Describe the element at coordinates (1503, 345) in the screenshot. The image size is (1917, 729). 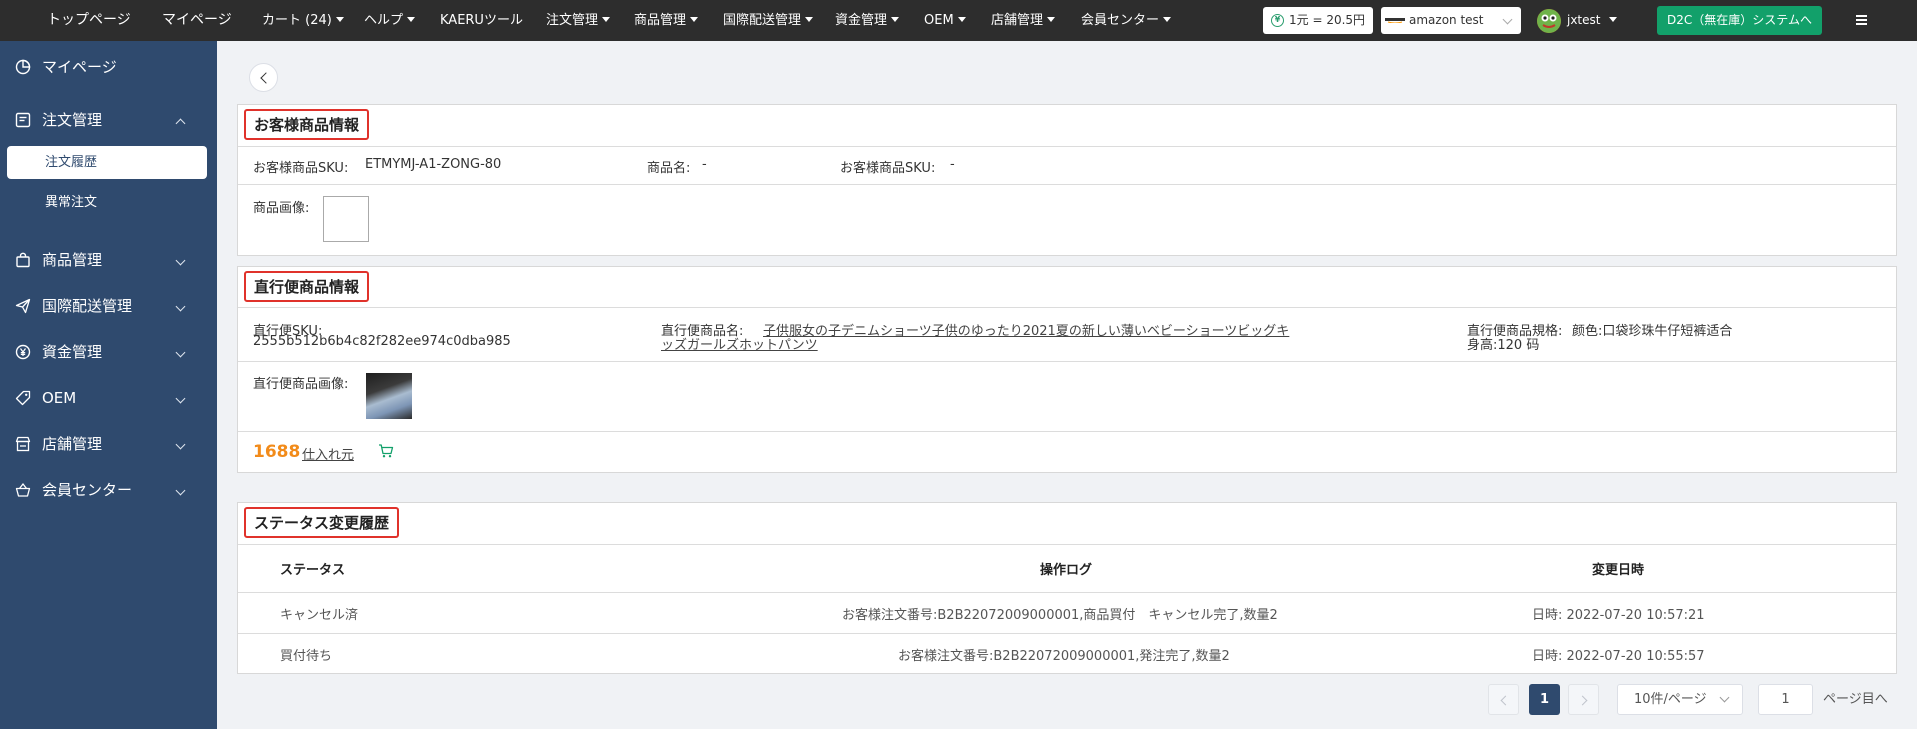
I see `direct-spec-value-cont: 身高:120 码` at that location.